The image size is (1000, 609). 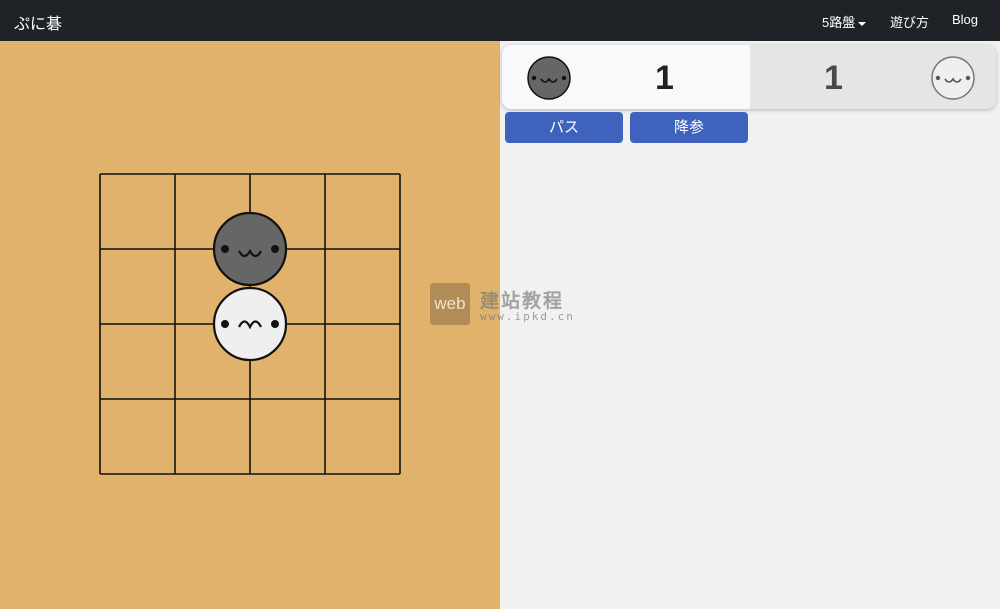 I want to click on score-panel: 1 1, so click(x=749, y=77).